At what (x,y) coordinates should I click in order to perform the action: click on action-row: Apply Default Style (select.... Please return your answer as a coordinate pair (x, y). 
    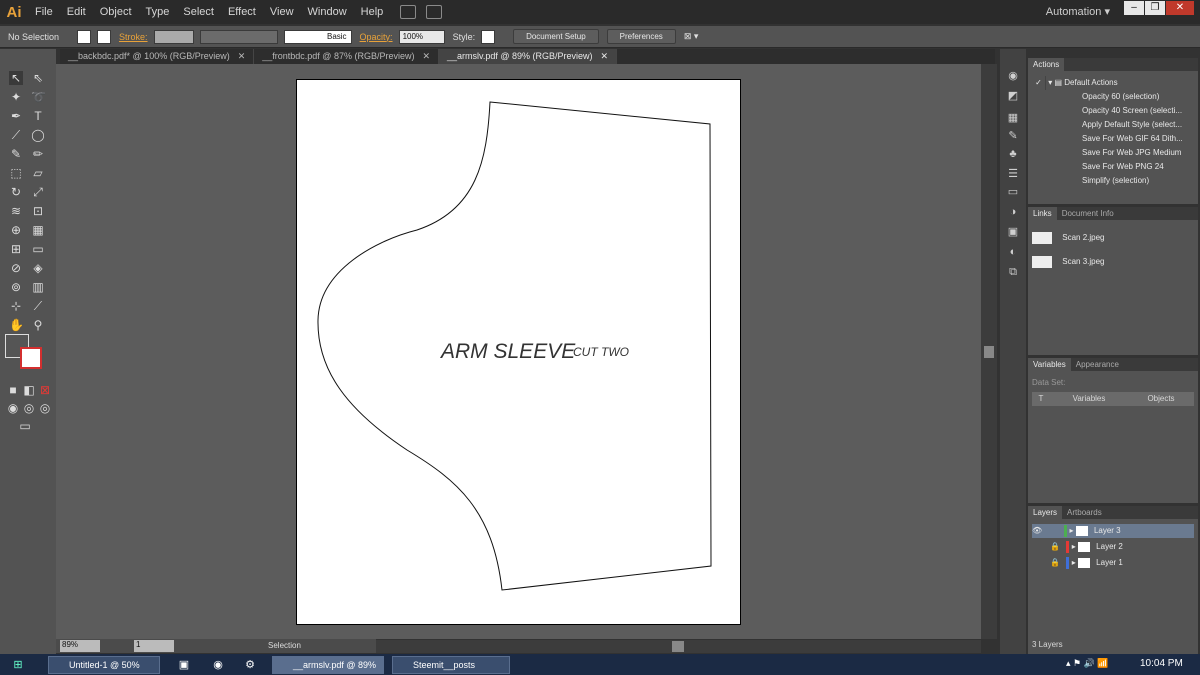
    Looking at the image, I should click on (1113, 125).